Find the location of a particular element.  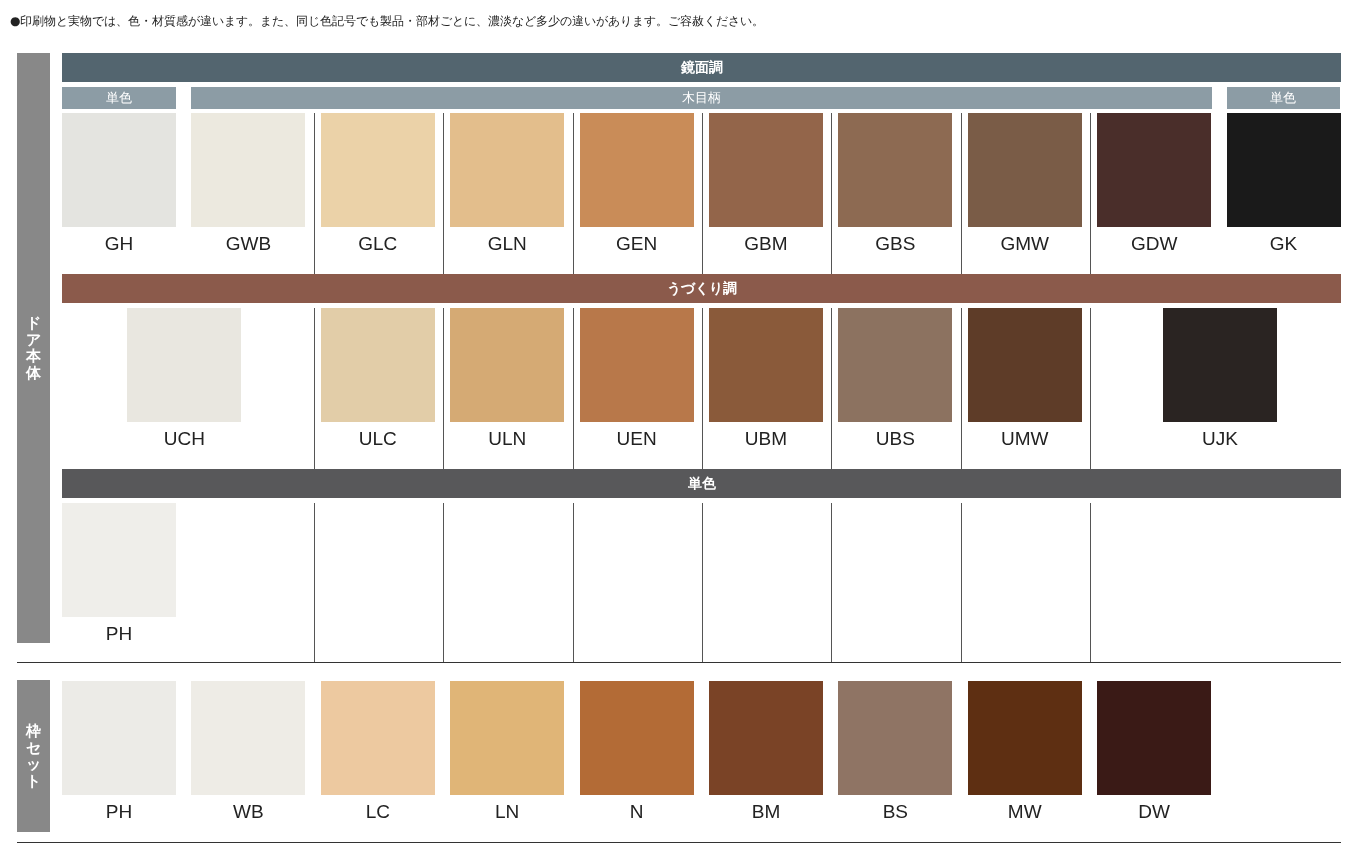

color-code: GDW is located at coordinates (1154, 243).